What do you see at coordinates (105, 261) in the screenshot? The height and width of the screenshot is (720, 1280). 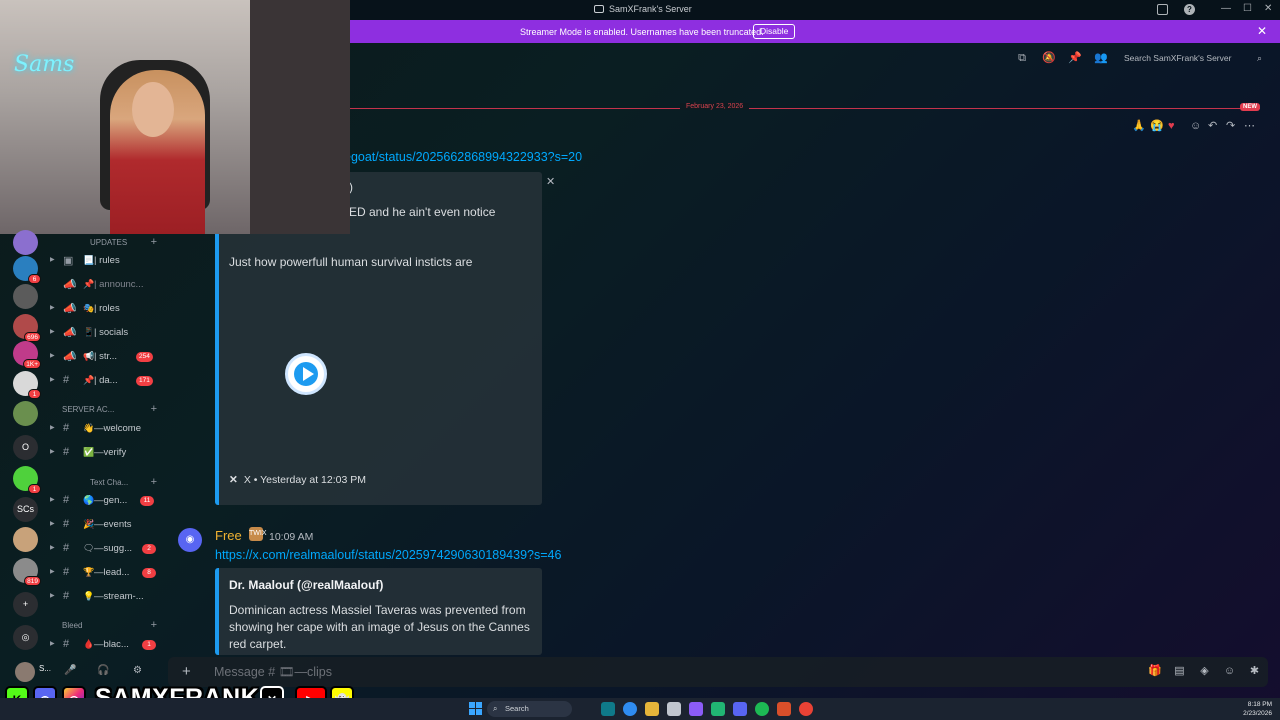 I see `channel-rules: ▶ ▣ 📃 | rules` at bounding box center [105, 261].